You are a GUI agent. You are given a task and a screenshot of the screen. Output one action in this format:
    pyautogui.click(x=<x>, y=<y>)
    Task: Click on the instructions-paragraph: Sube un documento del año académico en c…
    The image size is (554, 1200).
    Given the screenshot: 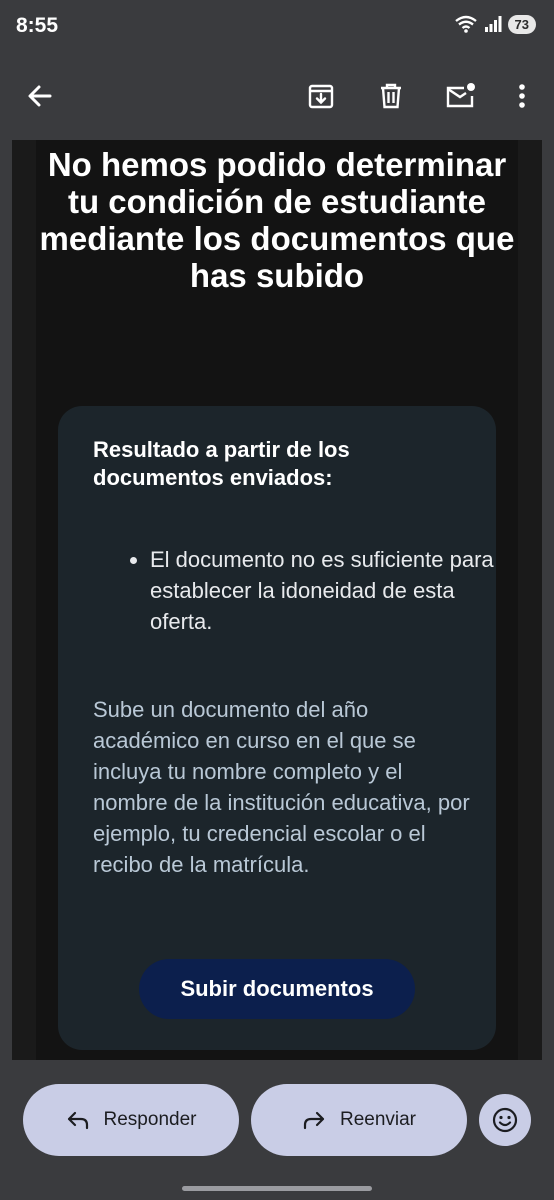 What is the action you would take?
    pyautogui.click(x=281, y=787)
    